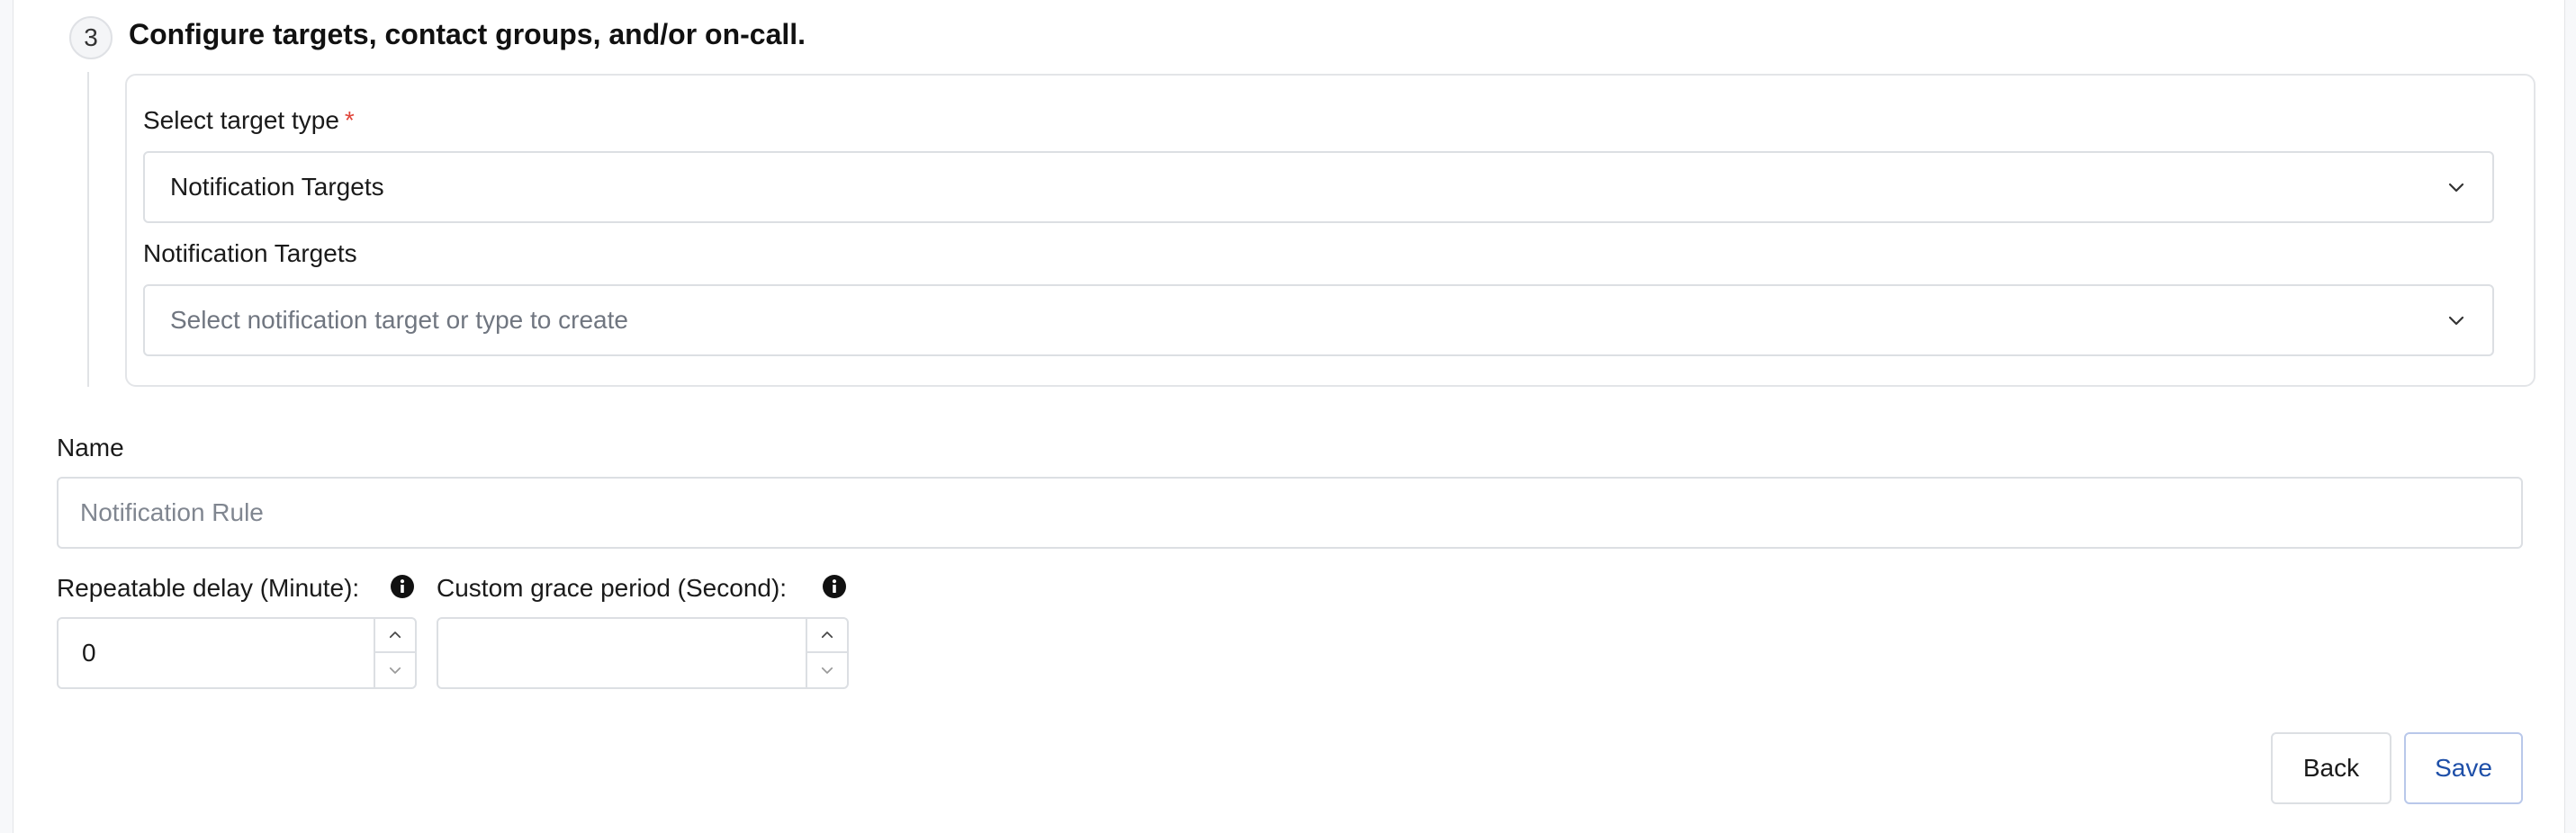 The width and height of the screenshot is (2576, 833). I want to click on target-type-select: Notification Targets, so click(1318, 187).